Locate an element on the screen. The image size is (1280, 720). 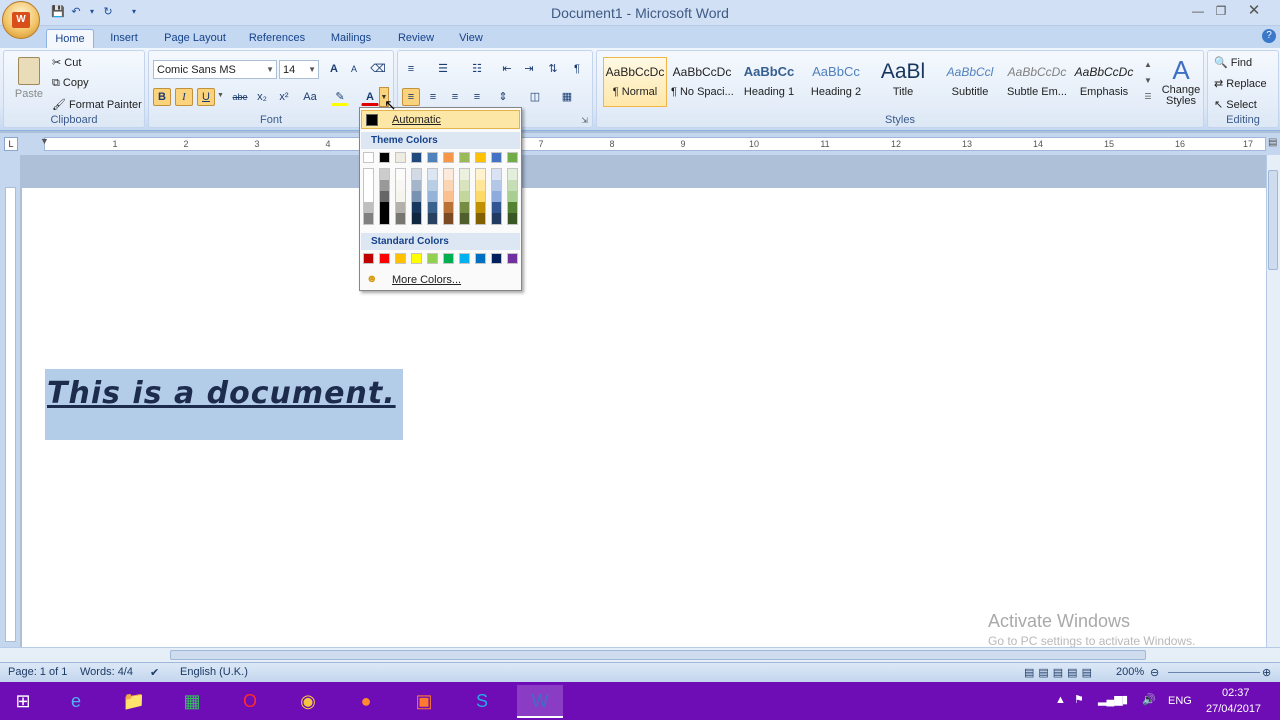
decrease-indent-icon: ⇤ is located at coordinates (507, 69).